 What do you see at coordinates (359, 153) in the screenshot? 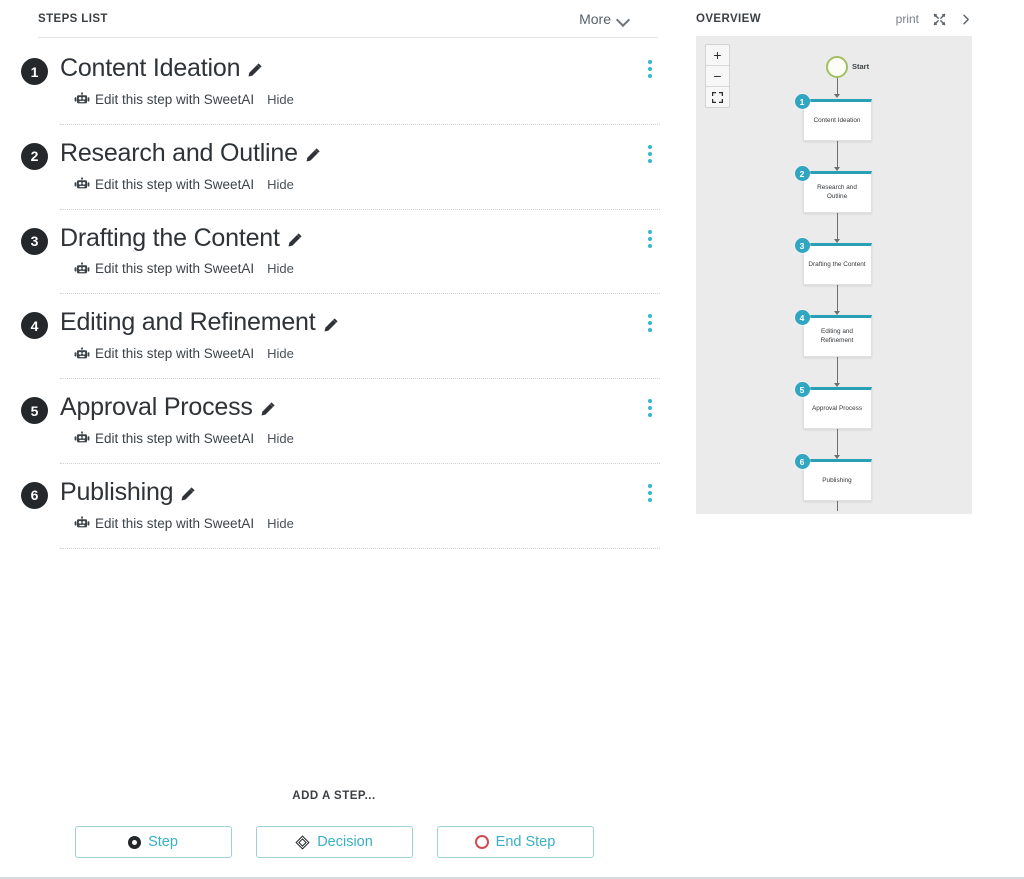
I see `step-title-line: Research and Outline` at bounding box center [359, 153].